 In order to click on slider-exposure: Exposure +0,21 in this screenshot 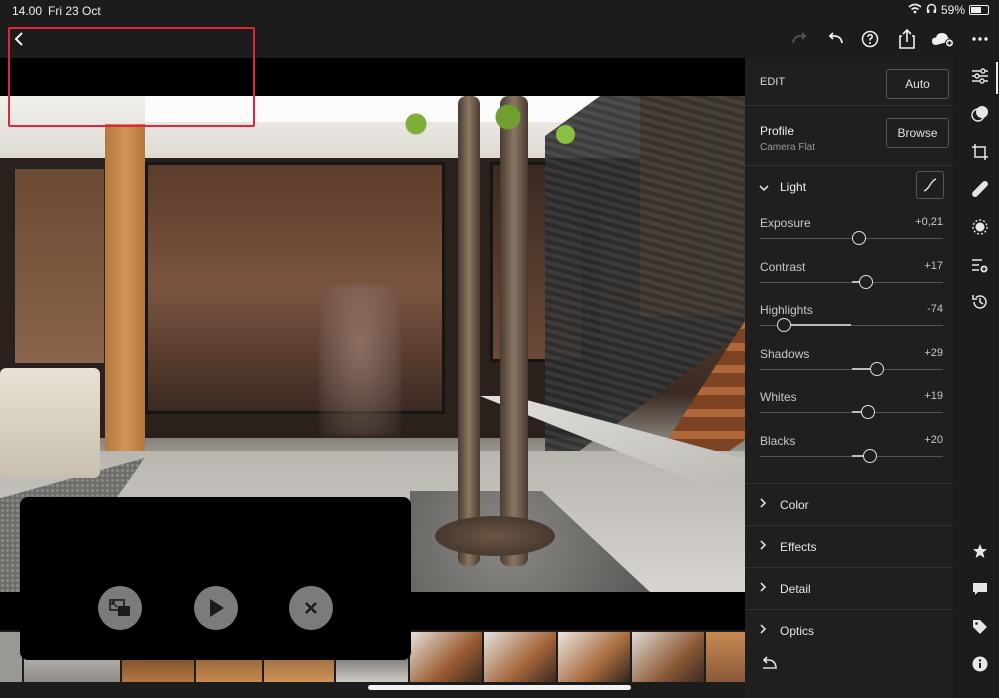, I will do `click(851, 232)`.